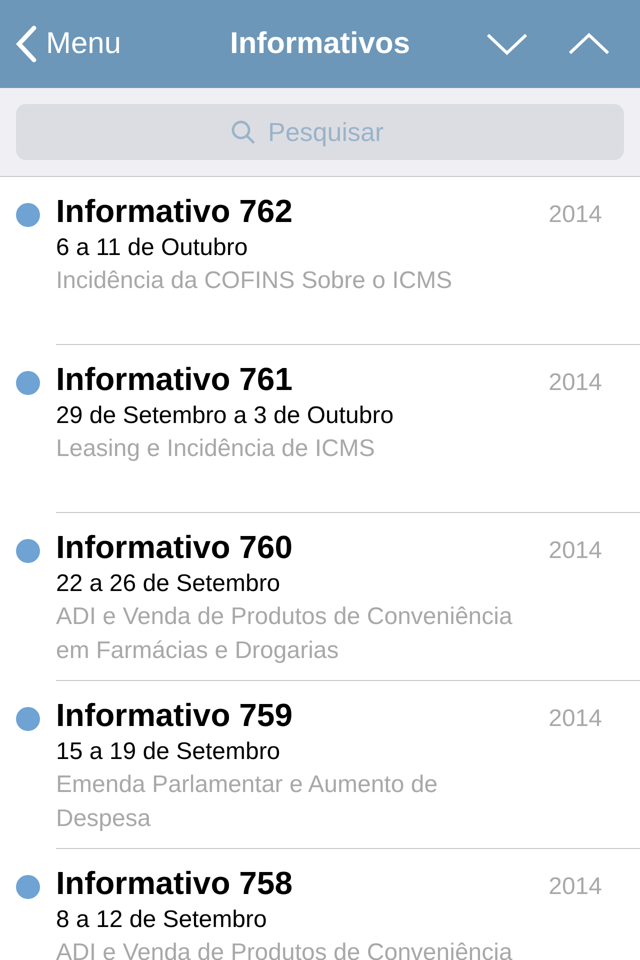  I want to click on item-subject: Incidência da COFINS Sobre o ICMS, so click(255, 281).